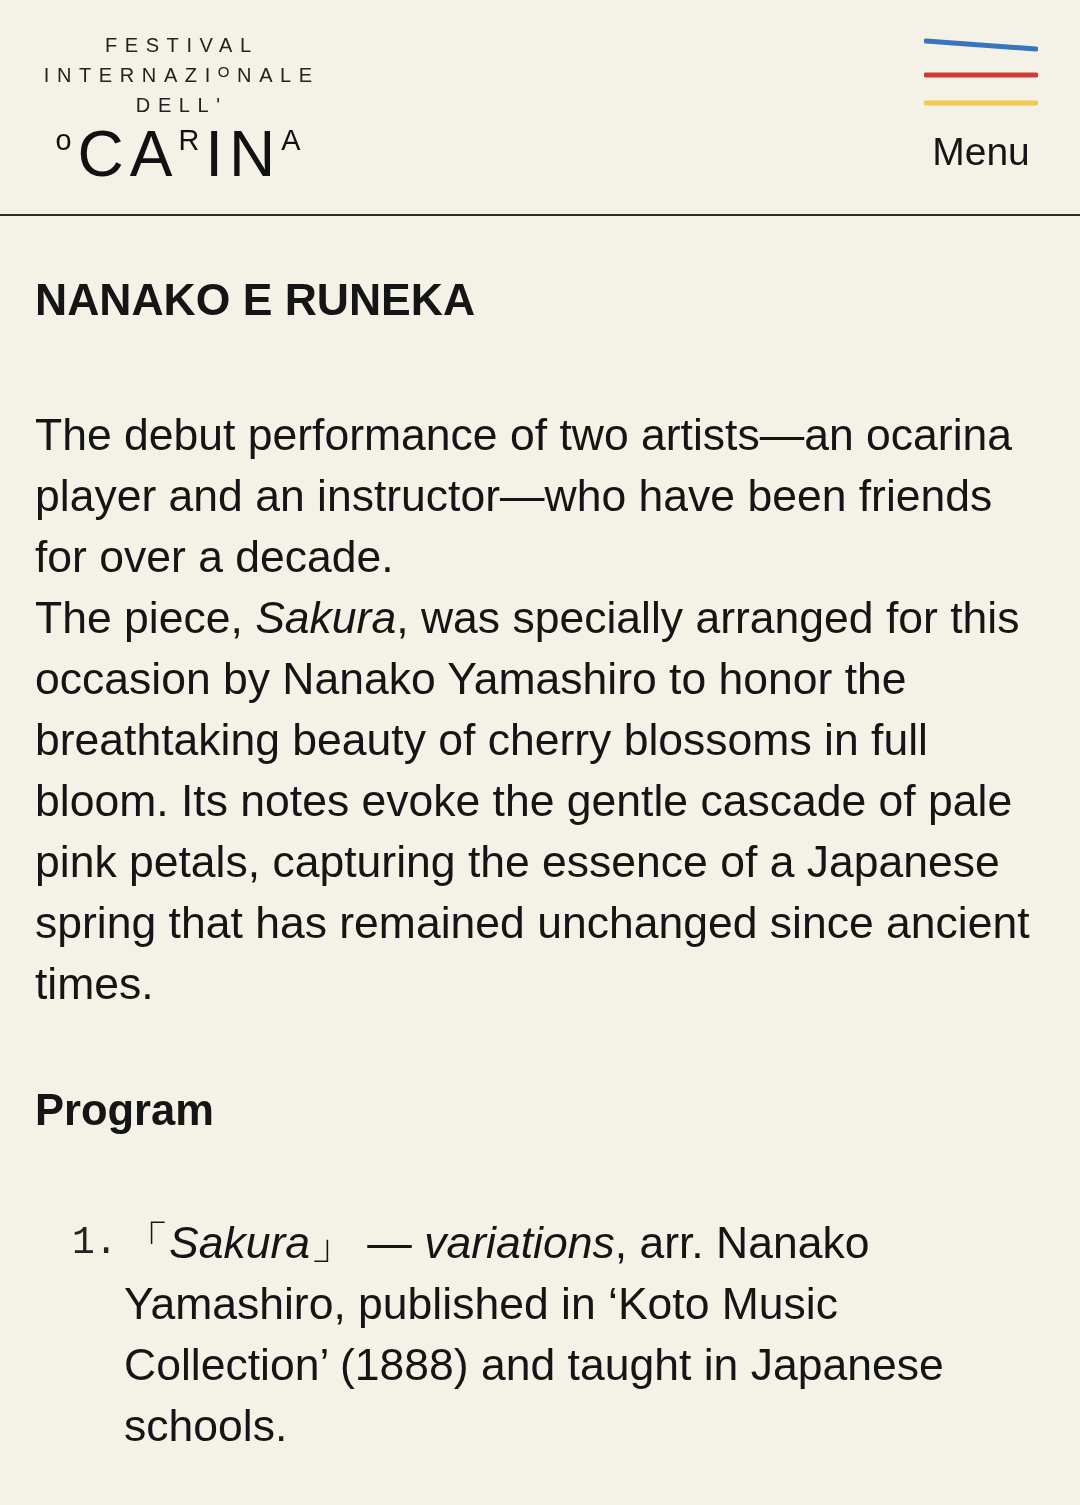 This screenshot has height=1505, width=1080. What do you see at coordinates (534, 1334) in the screenshot?
I see `program-item-text: 「Sakura」 — variations, arr. Nanako Yamashiro, published in ‘Koto Music Collection’ (1888) and taught in Japanese schools.` at bounding box center [534, 1334].